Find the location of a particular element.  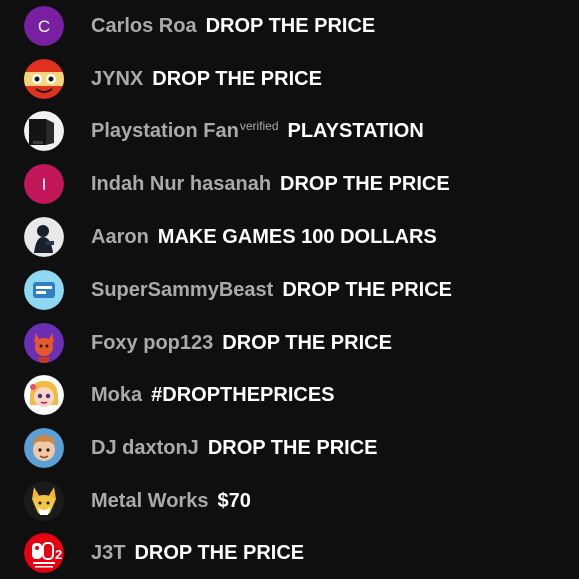

message-line: DJ daxtonJ DROP THE PRICE is located at coordinates (234, 448).